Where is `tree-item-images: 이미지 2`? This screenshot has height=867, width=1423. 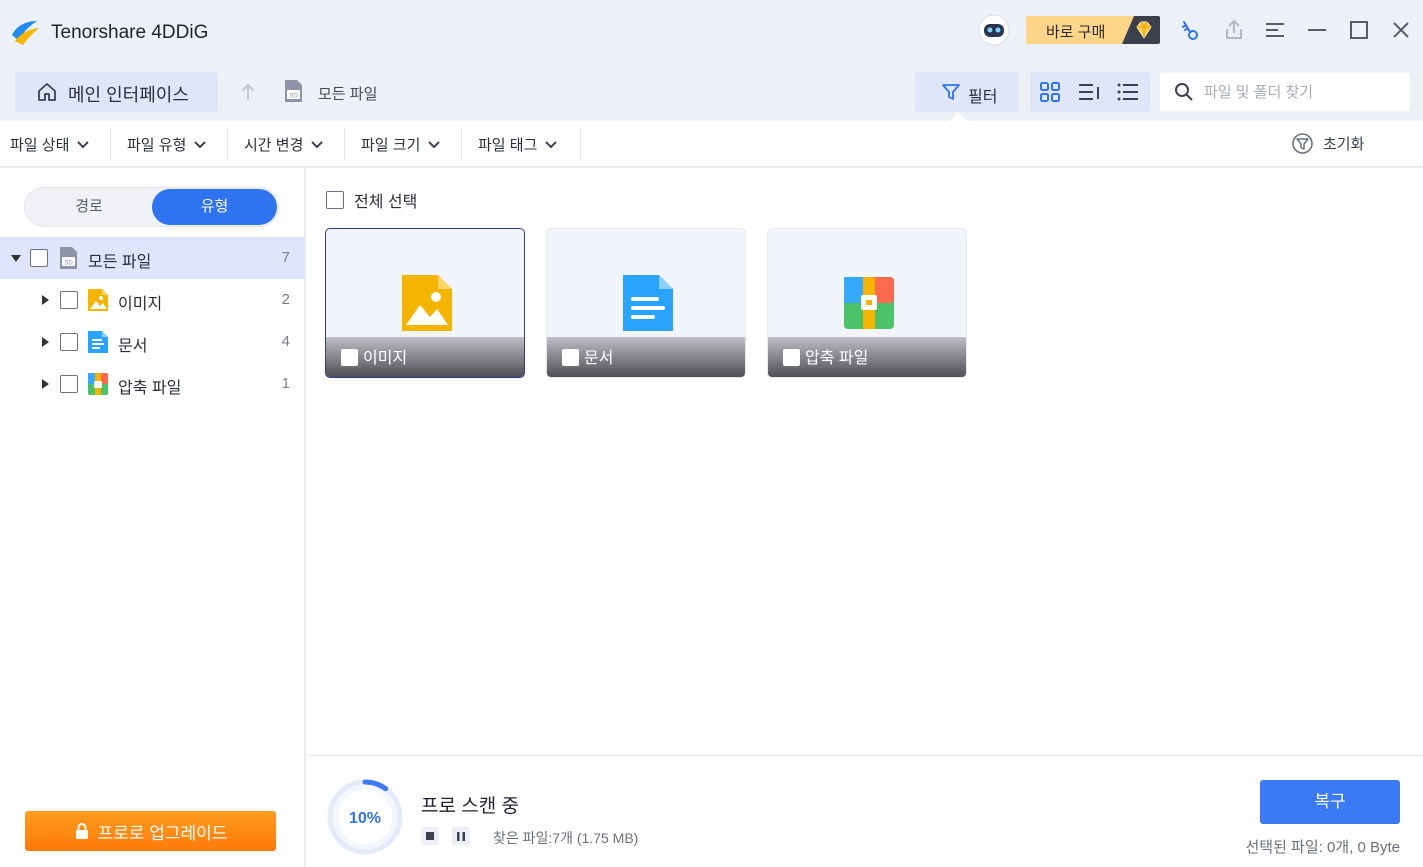
tree-item-images: 이미지 2 is located at coordinates (152, 300).